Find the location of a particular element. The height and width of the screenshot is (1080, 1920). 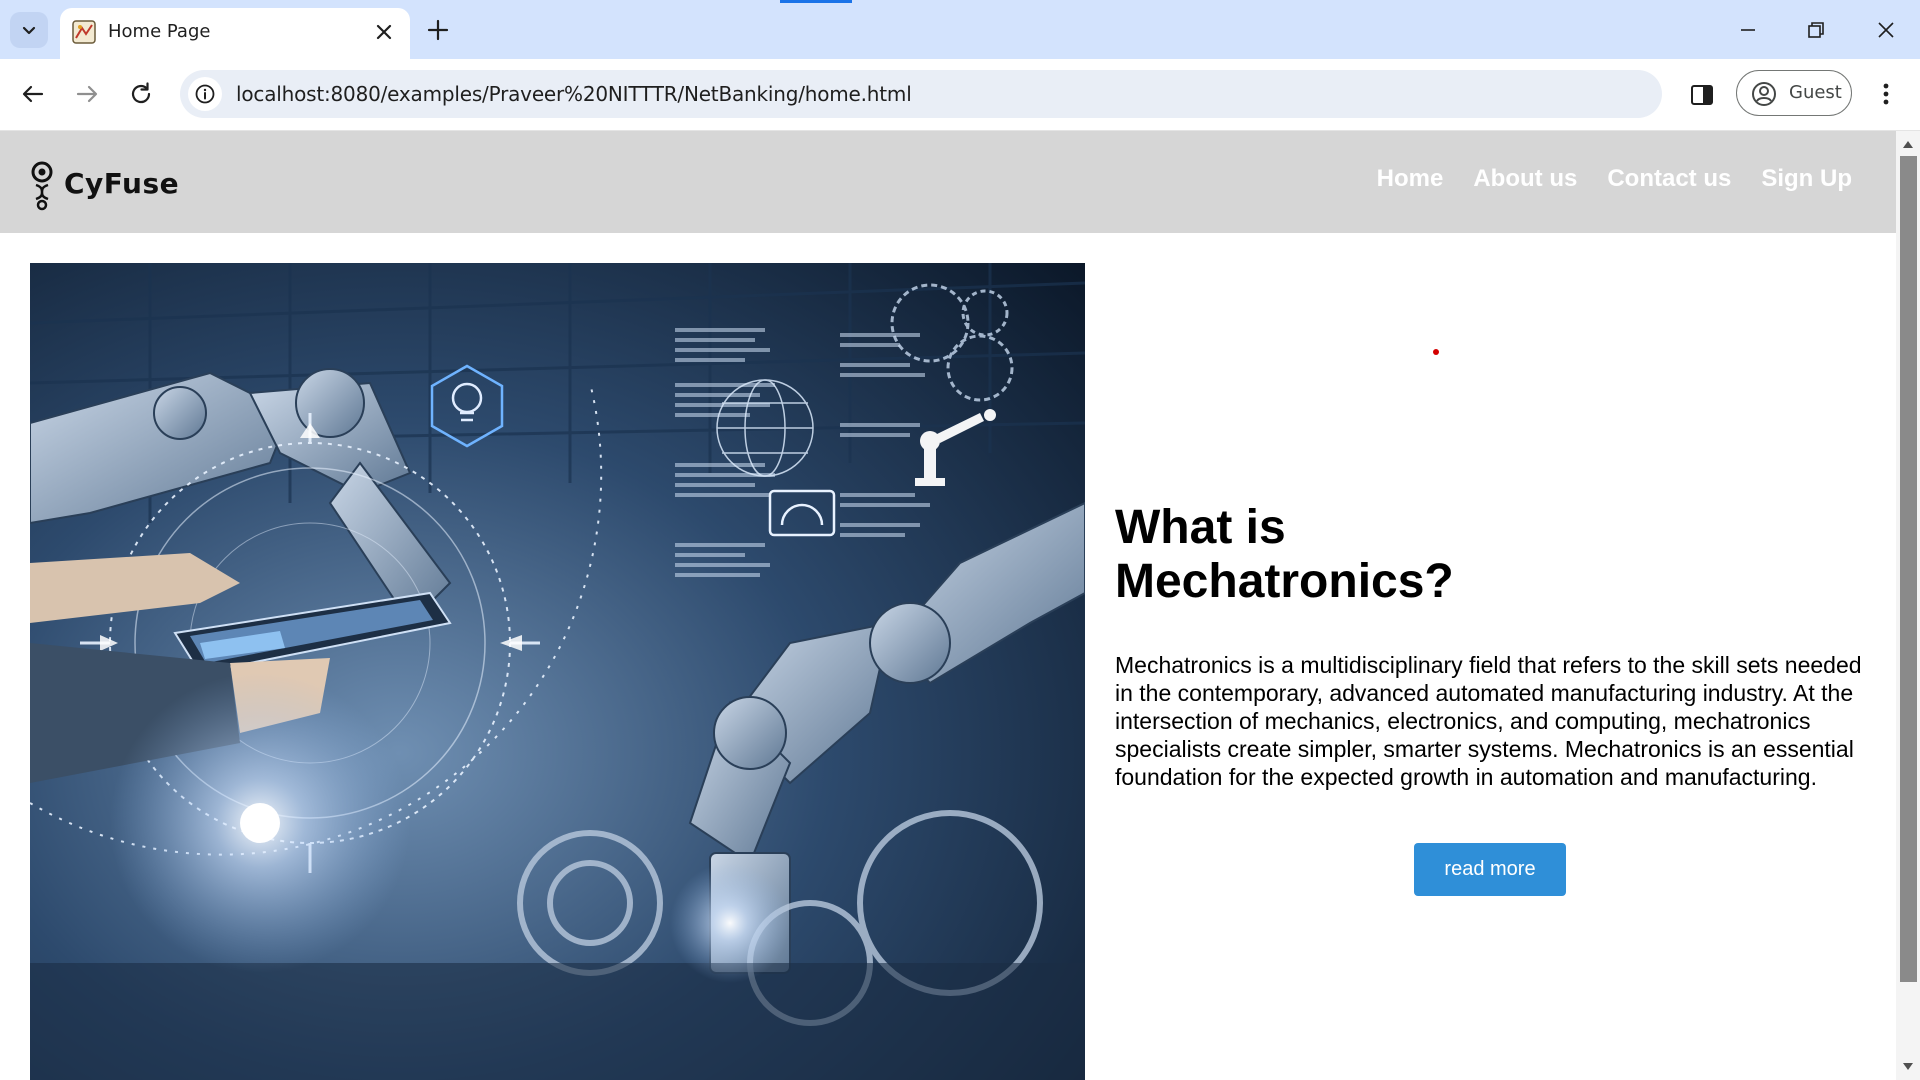

brand-logo-icon is located at coordinates (42, 186).